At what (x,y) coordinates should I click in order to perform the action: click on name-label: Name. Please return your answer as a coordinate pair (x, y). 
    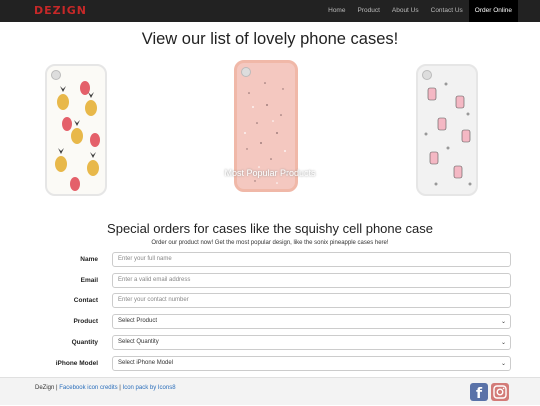
    Looking at the image, I should click on (89, 259).